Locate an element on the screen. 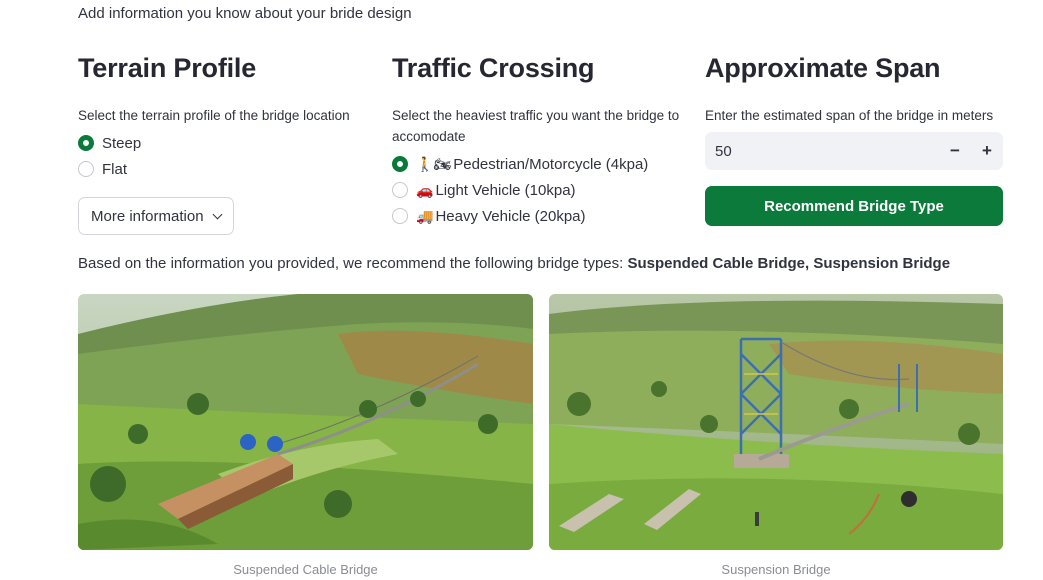 The image size is (1043, 580). traffic-title: Traffic Crossing is located at coordinates (493, 68).